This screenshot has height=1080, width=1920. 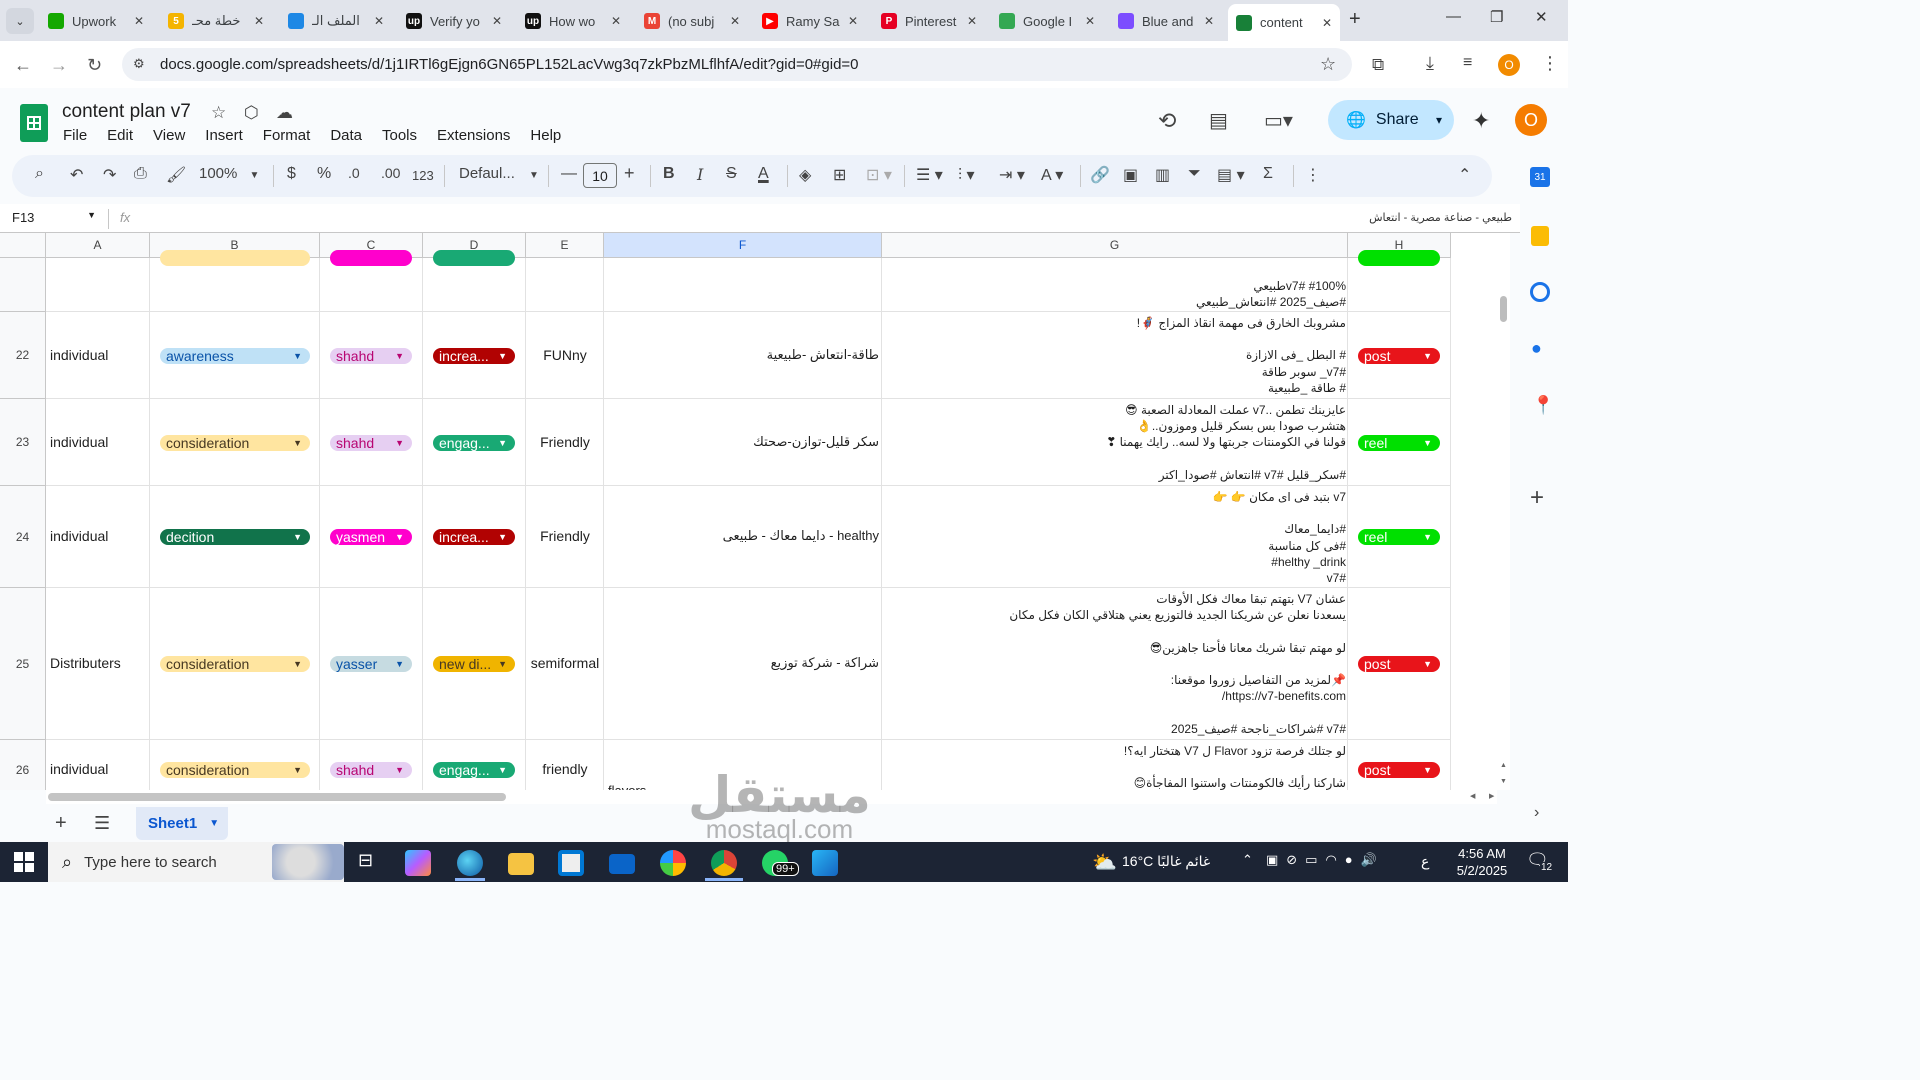 I want to click on minimize-button: —, so click(x=1453, y=16).